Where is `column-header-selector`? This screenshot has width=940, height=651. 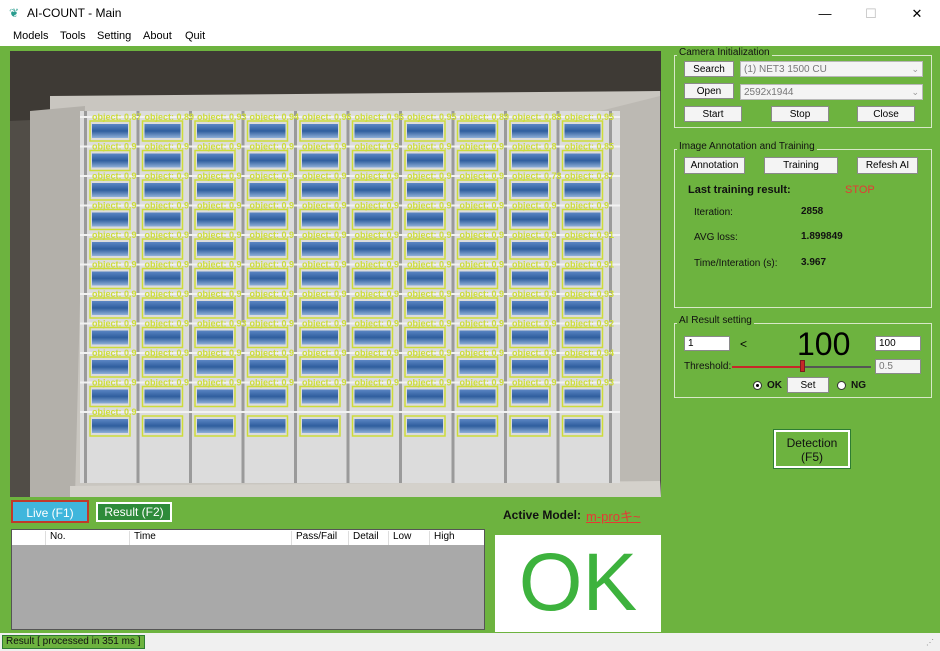
column-header-selector is located at coordinates (28, 538).